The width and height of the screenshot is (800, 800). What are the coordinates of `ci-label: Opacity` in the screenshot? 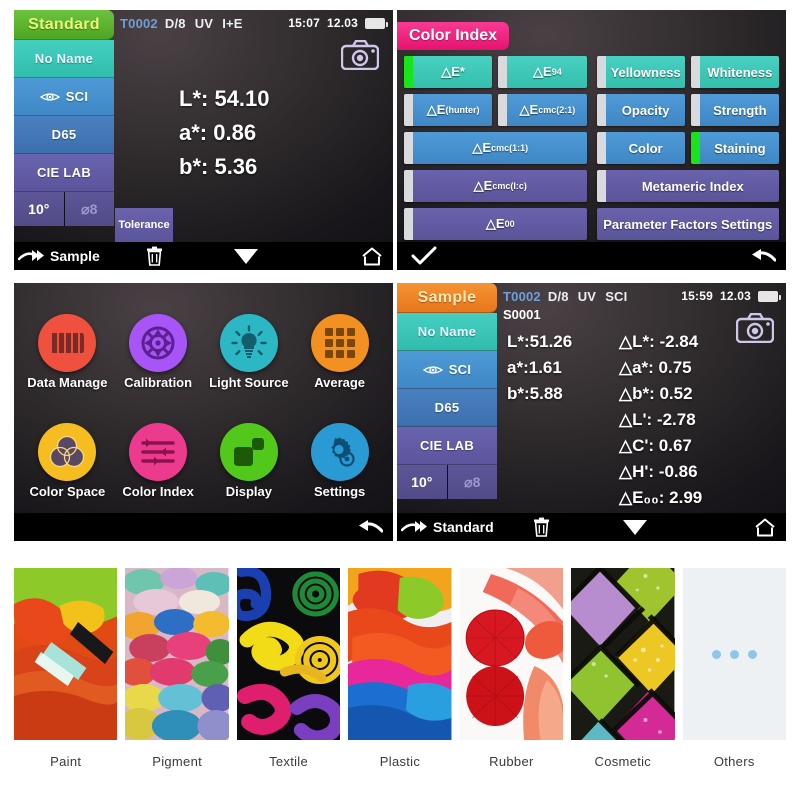 It's located at (645, 110).